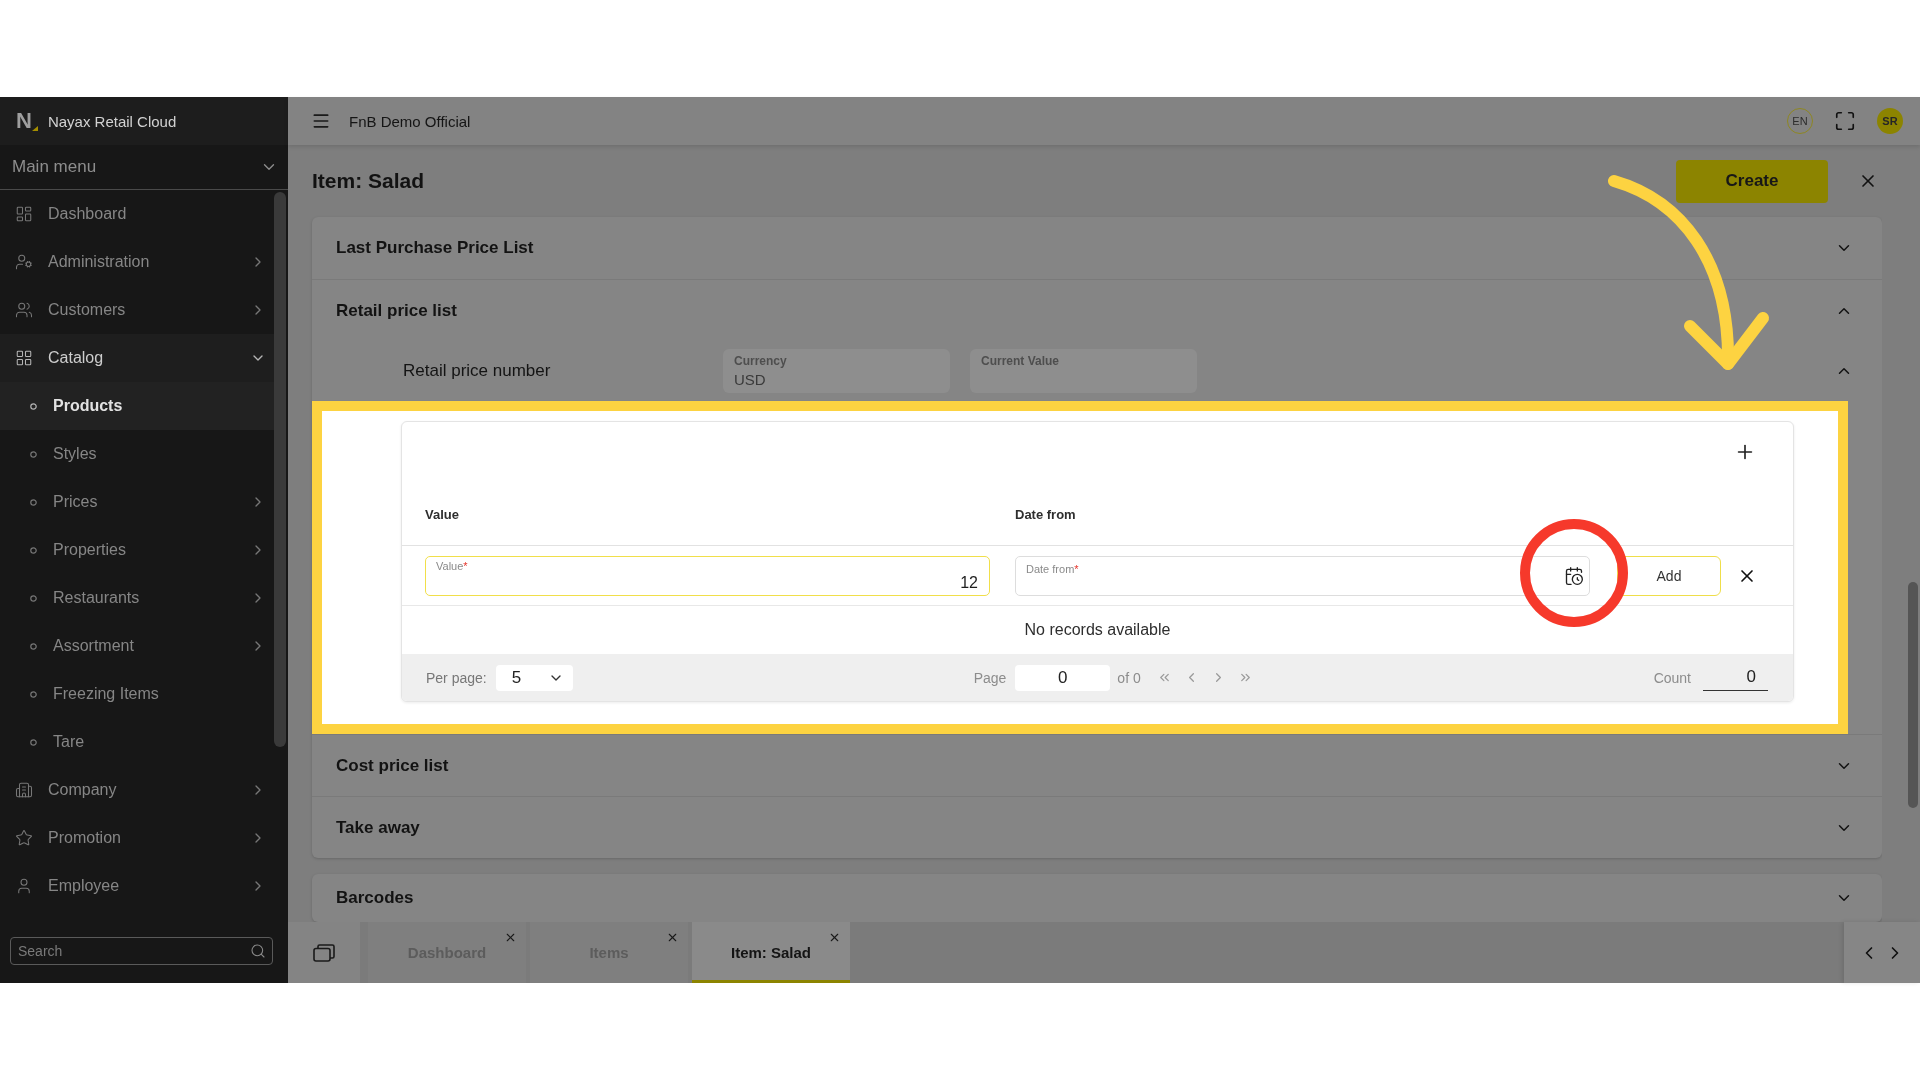 The height and width of the screenshot is (1080, 1920). What do you see at coordinates (137, 550) in the screenshot?
I see `sidebar-item: Properties` at bounding box center [137, 550].